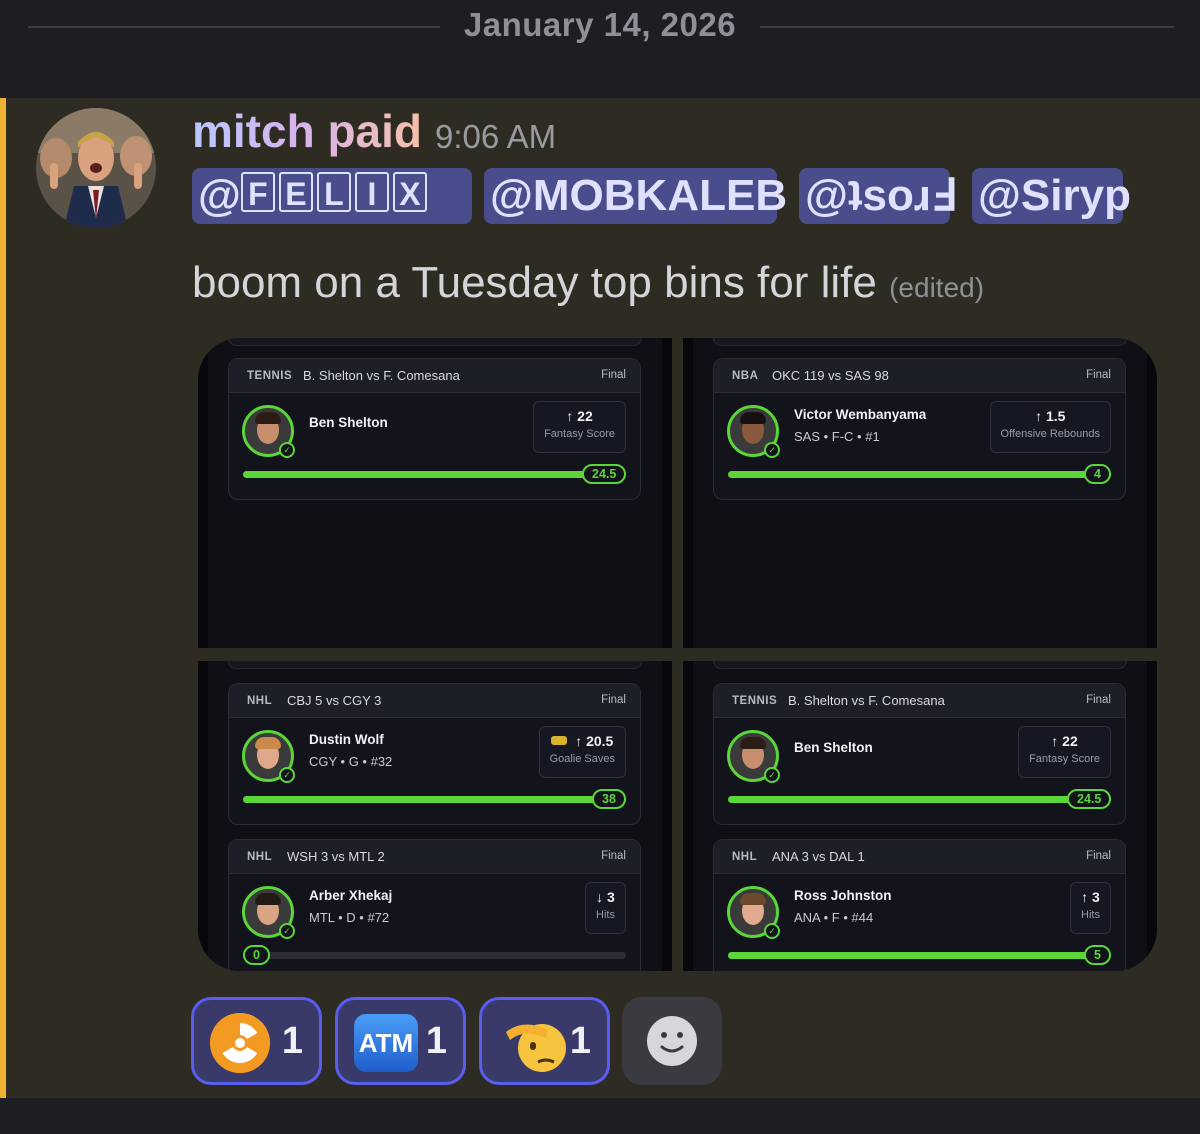 The width and height of the screenshot is (1200, 1134). I want to click on card-header: NHL WSH 3 vs MTL 2 Final, so click(434, 857).